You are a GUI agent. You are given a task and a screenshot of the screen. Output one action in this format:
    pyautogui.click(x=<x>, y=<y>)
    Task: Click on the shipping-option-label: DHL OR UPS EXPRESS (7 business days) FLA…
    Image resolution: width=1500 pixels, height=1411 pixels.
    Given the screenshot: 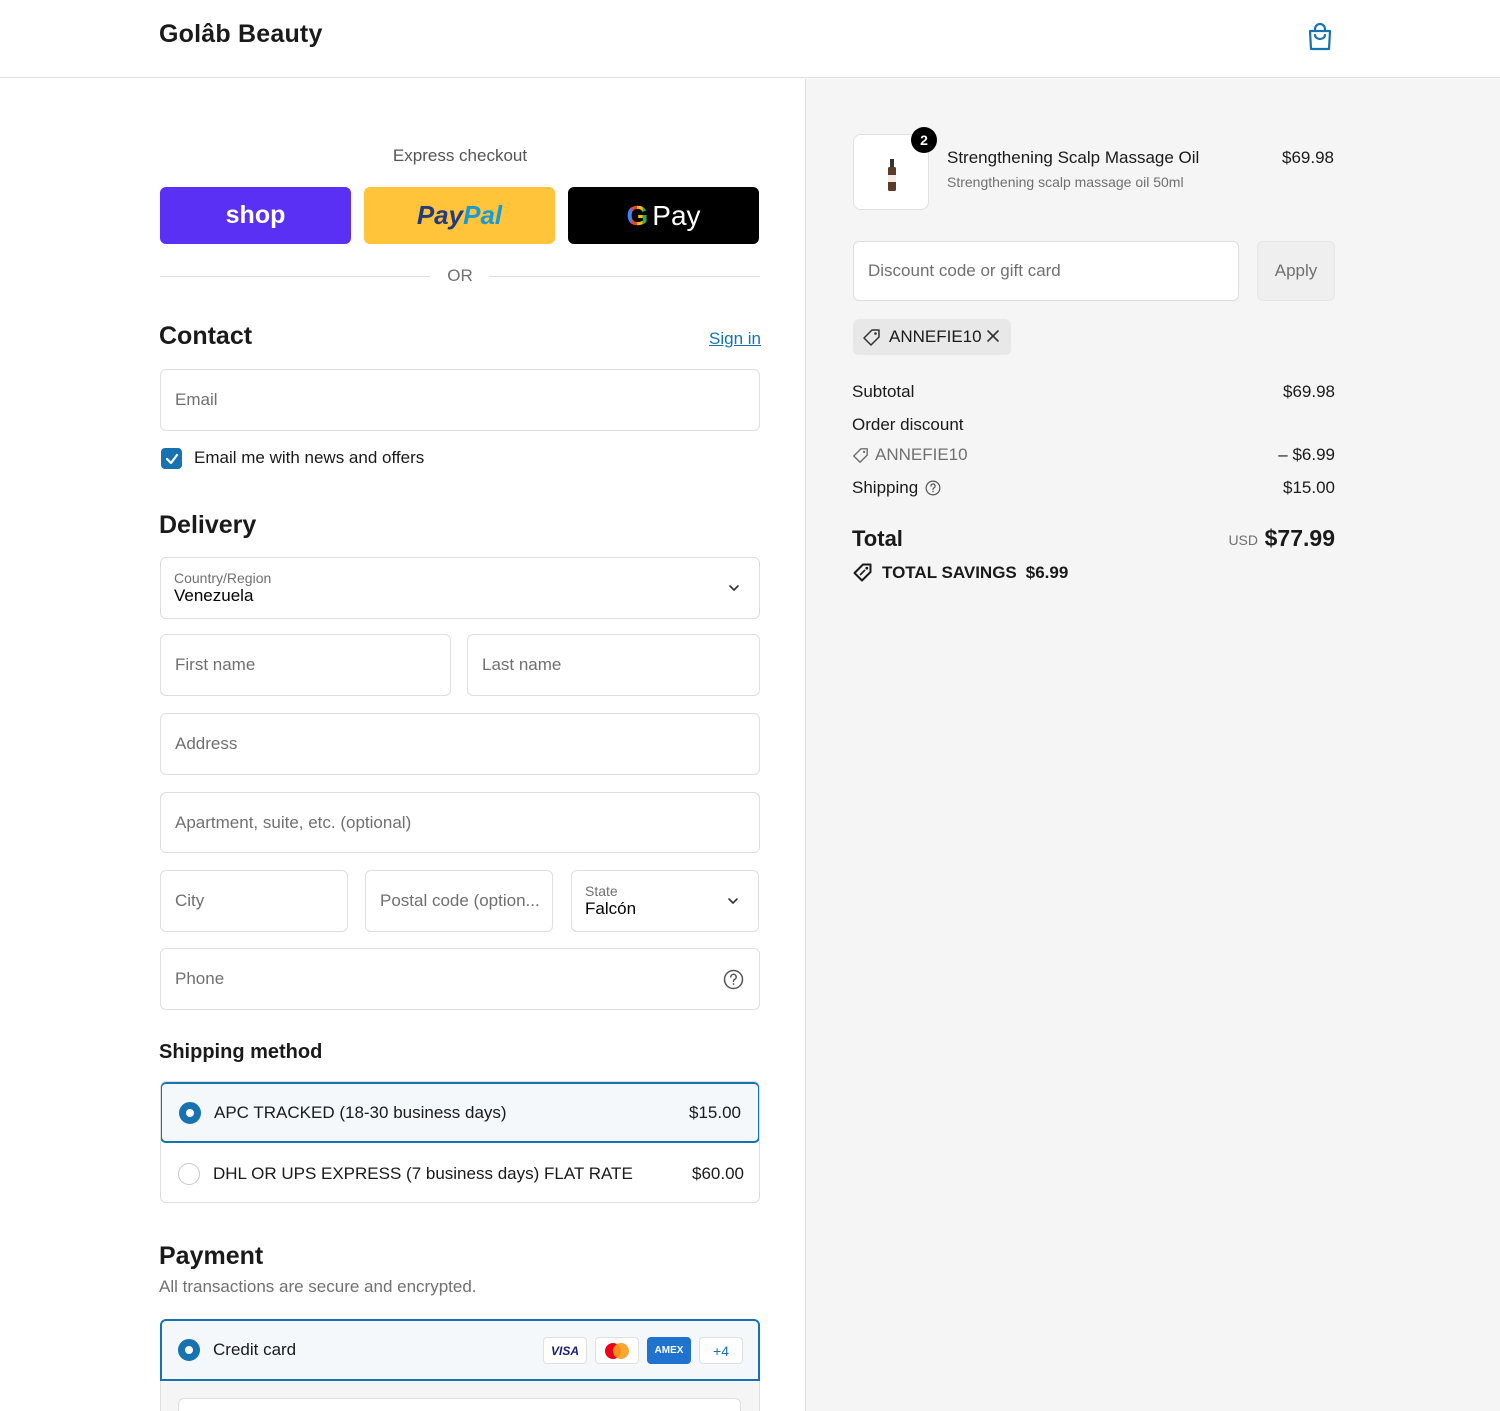 What is the action you would take?
    pyautogui.click(x=423, y=1173)
    